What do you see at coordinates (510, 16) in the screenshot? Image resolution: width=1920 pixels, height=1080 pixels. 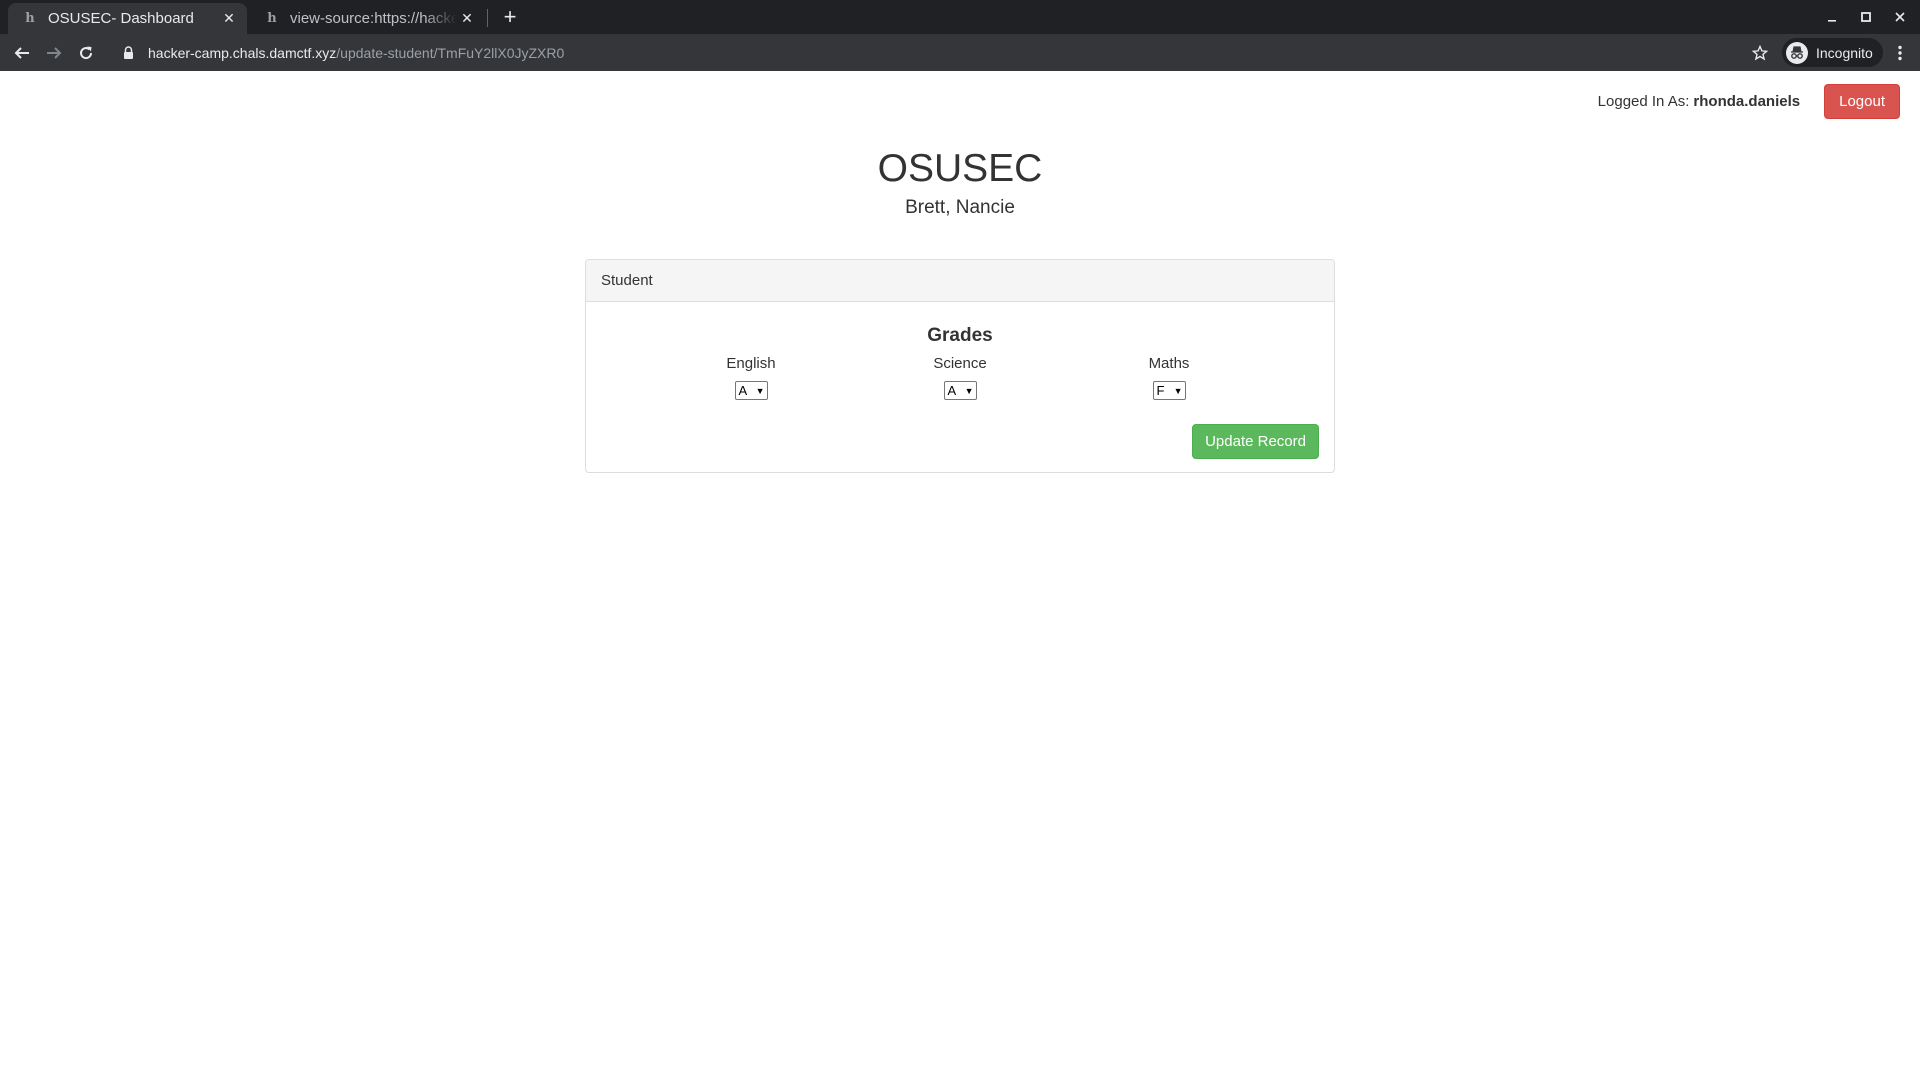 I see `plus-icon: +` at bounding box center [510, 16].